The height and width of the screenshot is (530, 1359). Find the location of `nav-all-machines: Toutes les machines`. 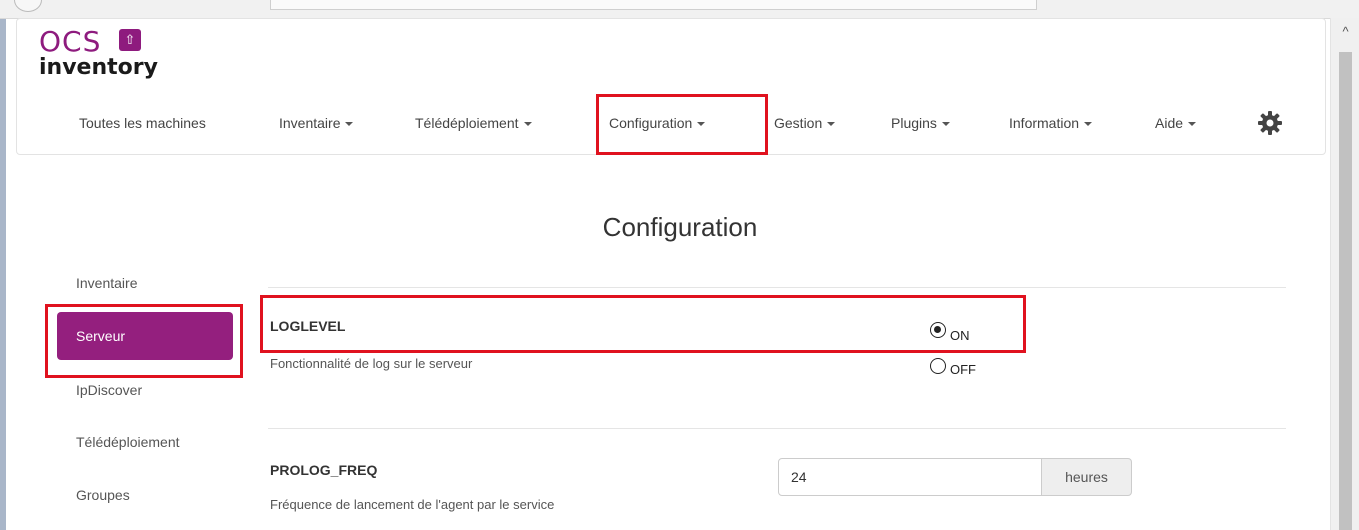

nav-all-machines: Toutes les machines is located at coordinates (142, 123).